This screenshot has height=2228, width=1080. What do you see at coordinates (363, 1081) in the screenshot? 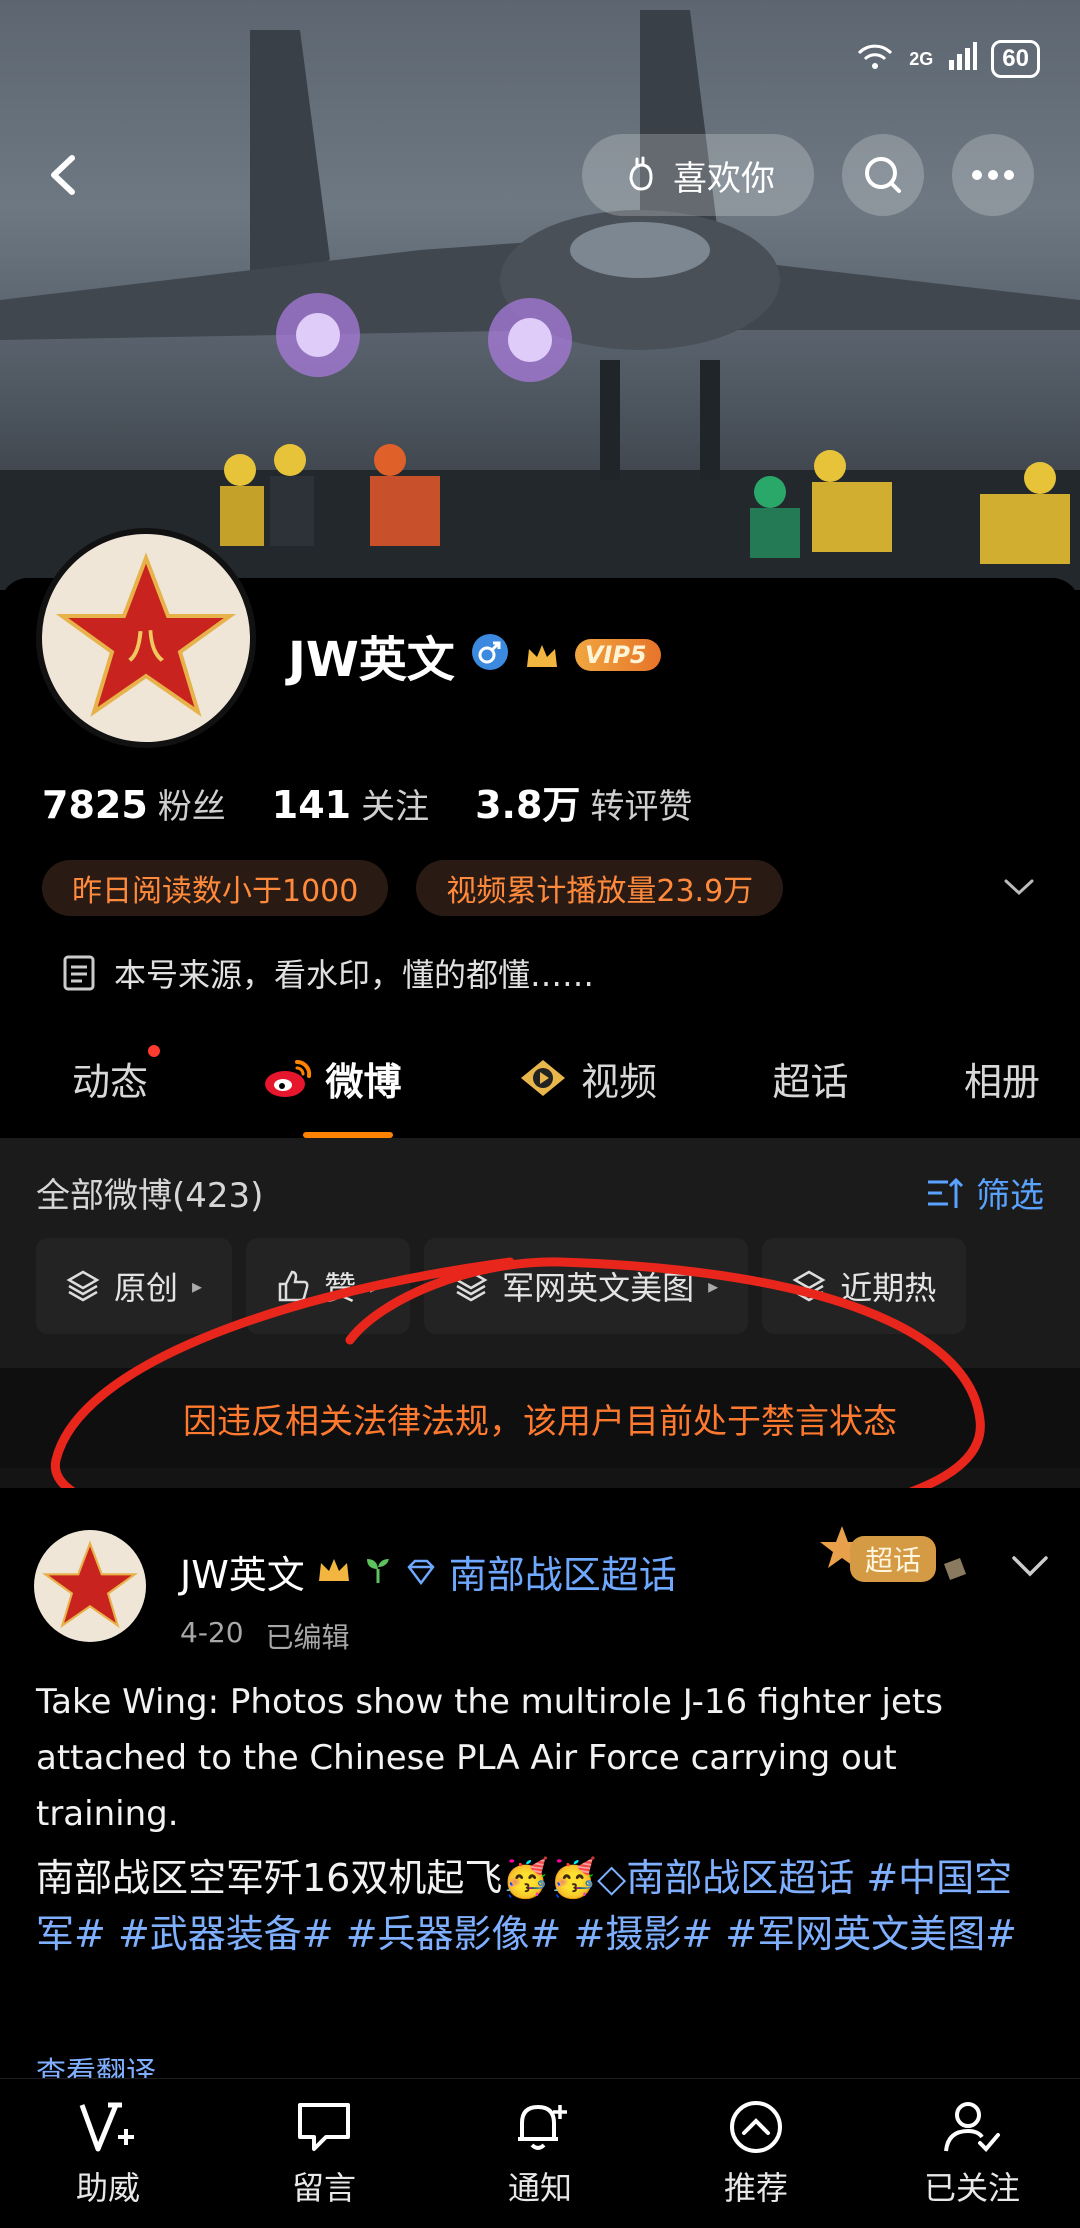
I see `tab-weibo-label: 微博` at bounding box center [363, 1081].